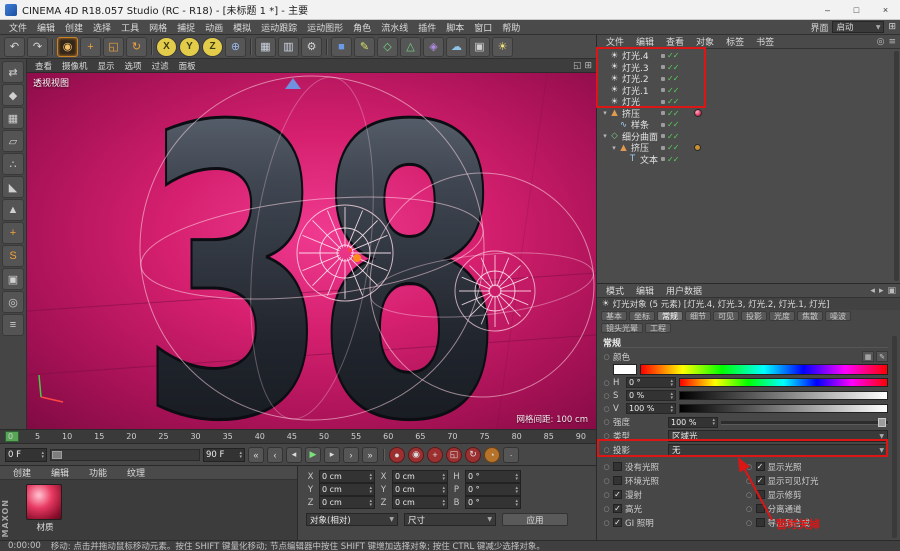 The image size is (900, 551). Describe the element at coordinates (782, 316) in the screenshot. I see `attribute-tab: 光度` at that location.